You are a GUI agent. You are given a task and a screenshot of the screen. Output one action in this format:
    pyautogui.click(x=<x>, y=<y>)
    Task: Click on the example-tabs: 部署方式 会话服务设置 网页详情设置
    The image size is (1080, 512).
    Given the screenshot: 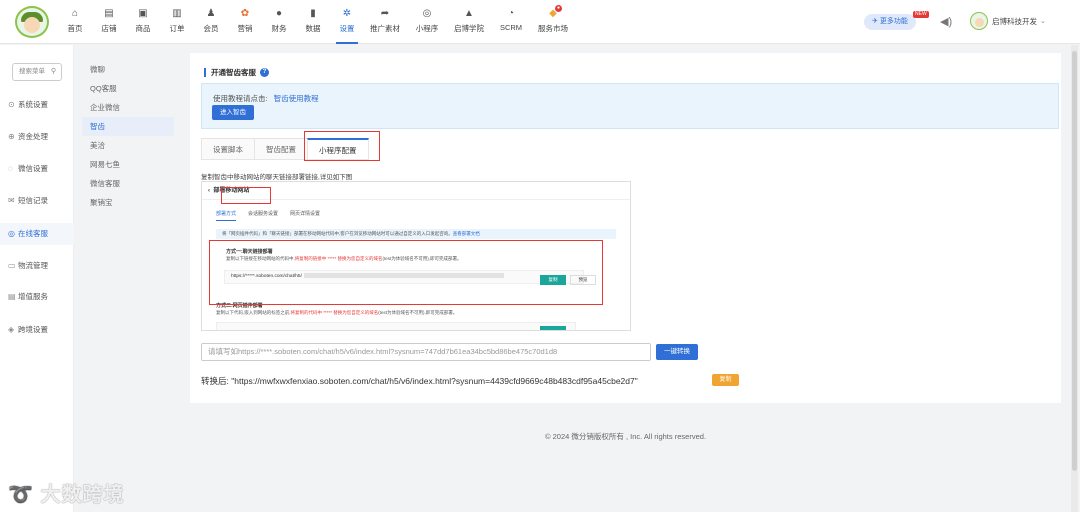 What is the action you would take?
    pyautogui.click(x=274, y=215)
    